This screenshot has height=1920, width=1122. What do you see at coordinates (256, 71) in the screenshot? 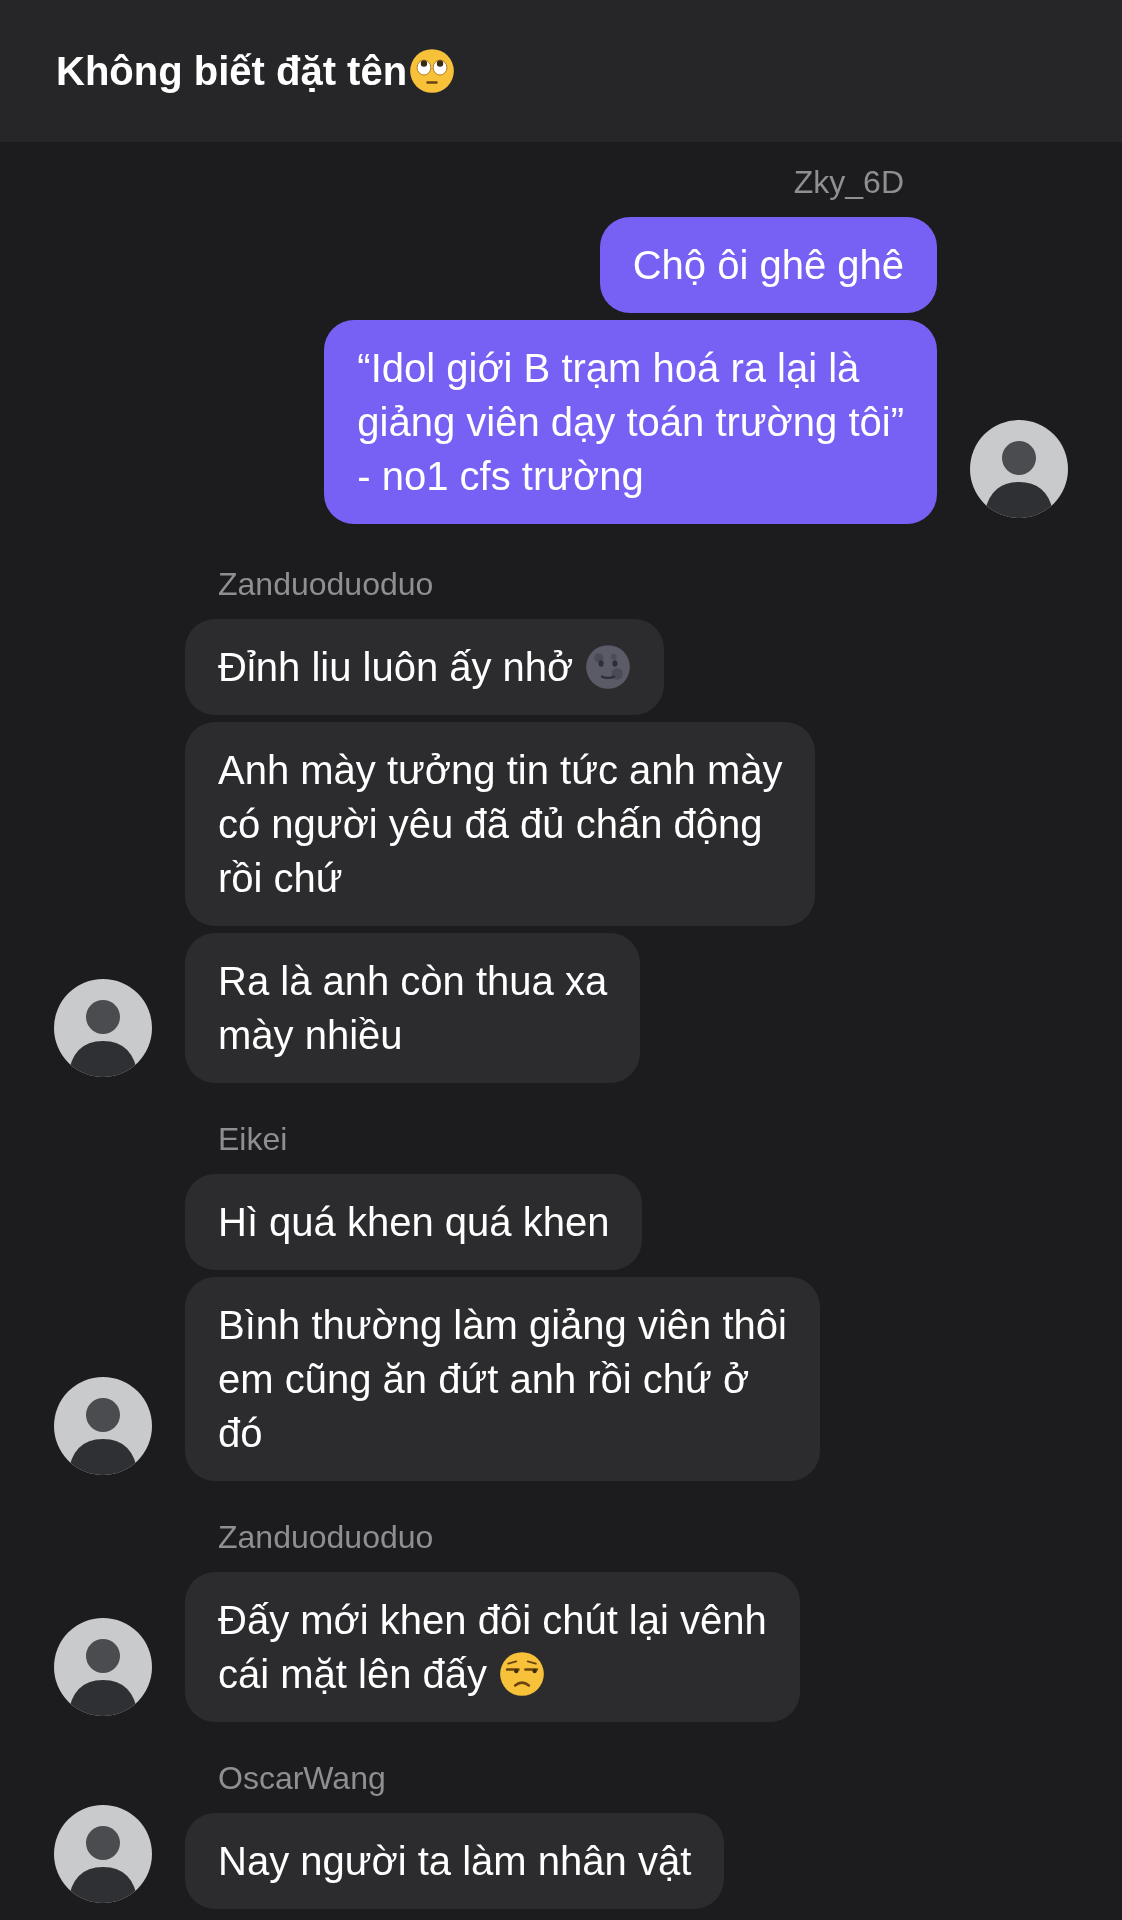
I see `chat-title: Không biết đặt tên` at bounding box center [256, 71].